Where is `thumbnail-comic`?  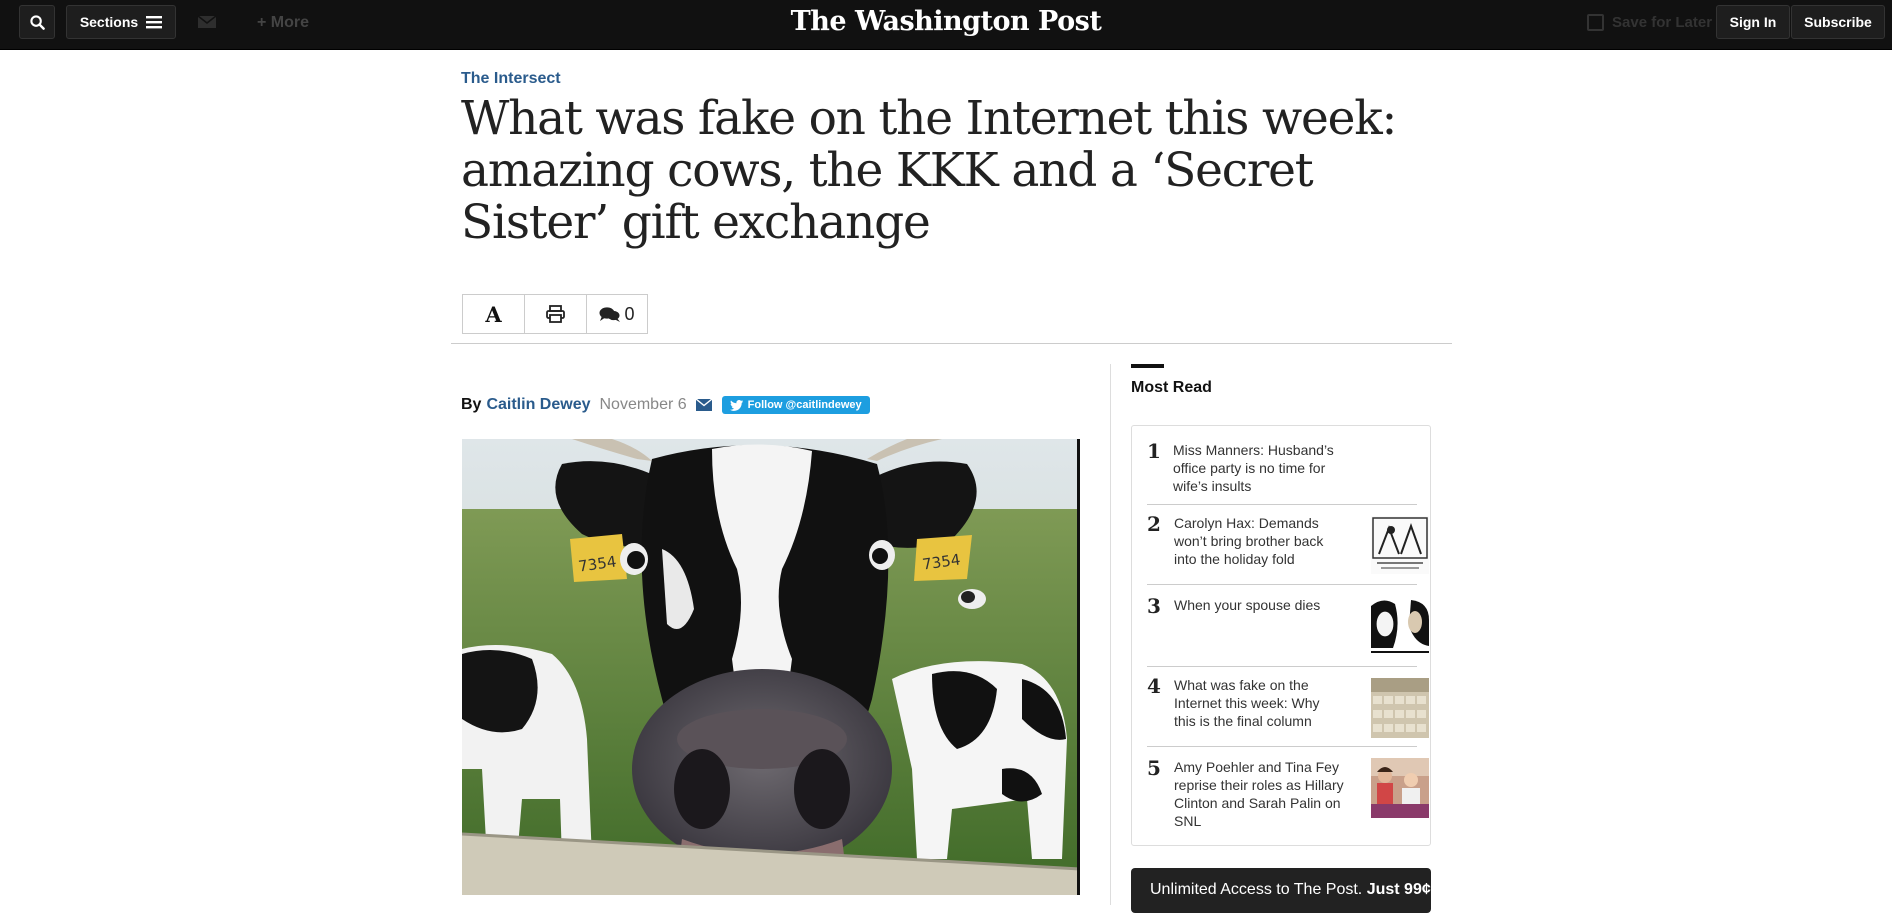
thumbnail-comic is located at coordinates (1400, 545).